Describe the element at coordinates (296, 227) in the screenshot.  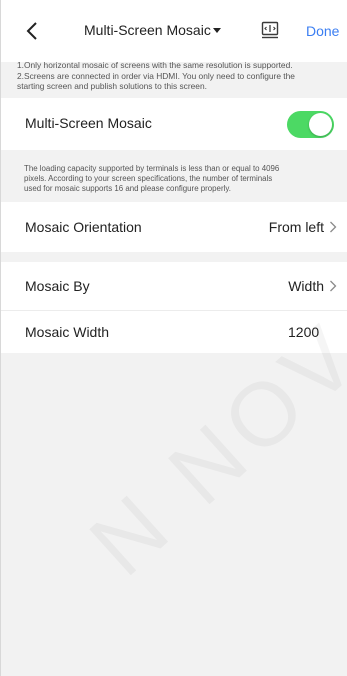
I see `mosaic-orientation-value: From left` at that location.